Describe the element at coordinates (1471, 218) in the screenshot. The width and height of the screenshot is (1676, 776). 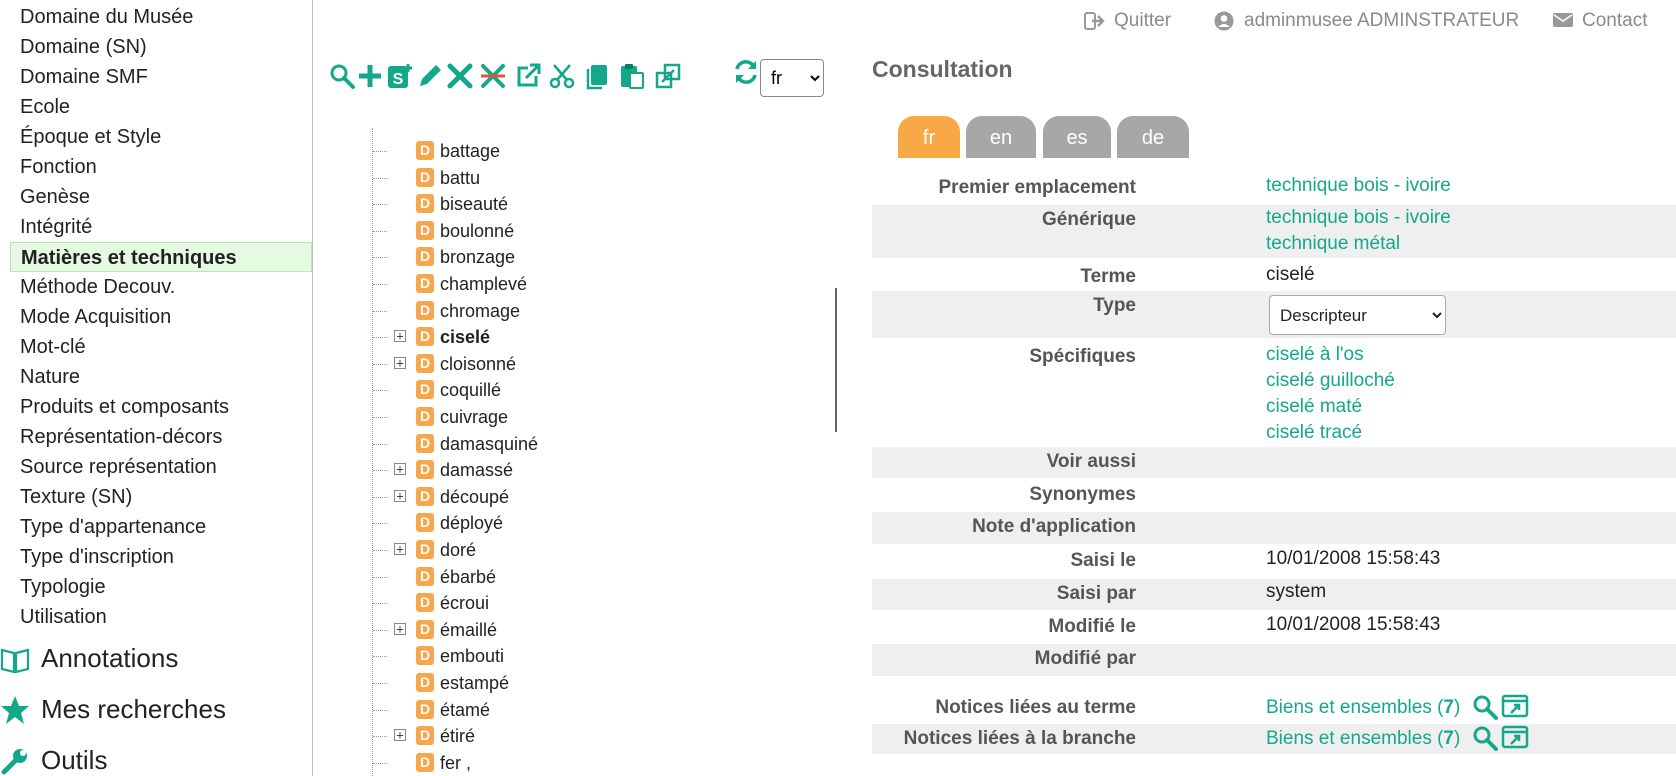
I see `generique-link: technique bois - ivoire` at that location.